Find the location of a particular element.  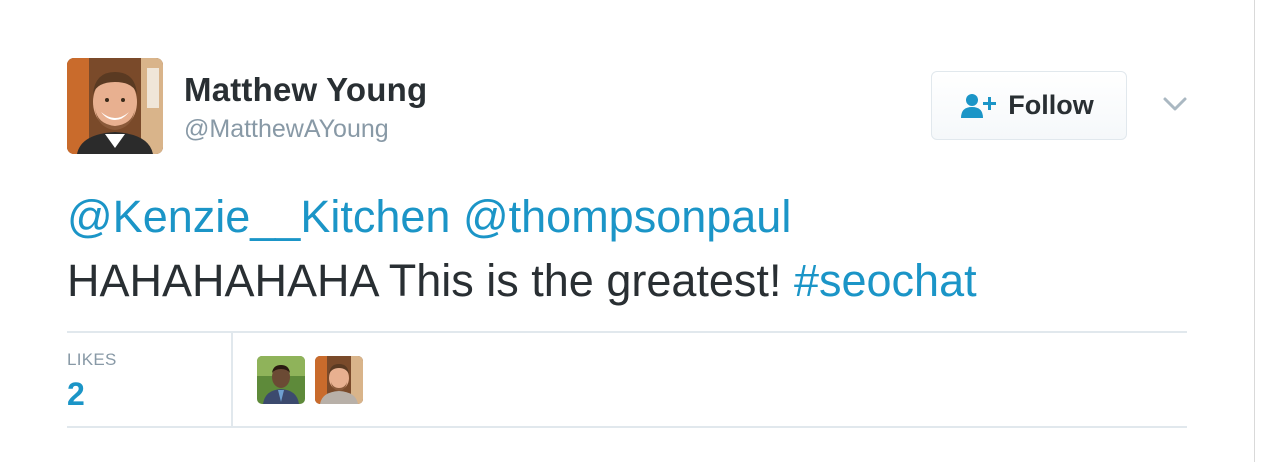

author-name: Matthew Young is located at coordinates (305, 90).